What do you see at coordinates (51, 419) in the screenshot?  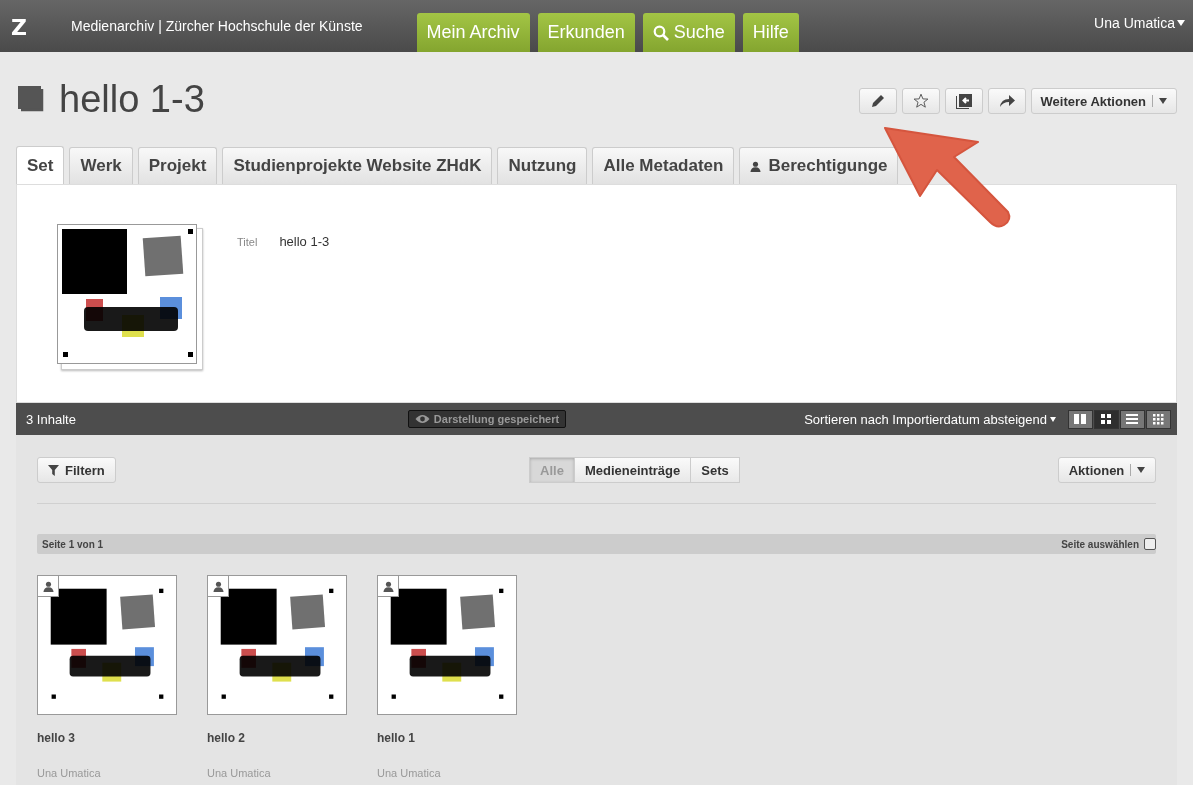 I see `content-count: 3 Inhalte` at bounding box center [51, 419].